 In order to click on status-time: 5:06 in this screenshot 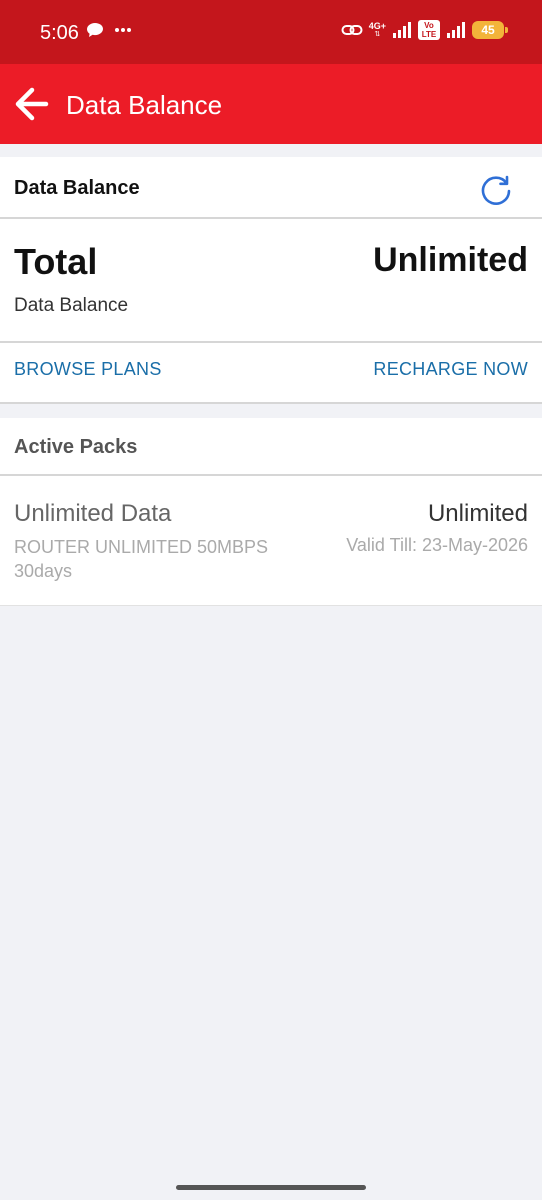, I will do `click(59, 33)`.